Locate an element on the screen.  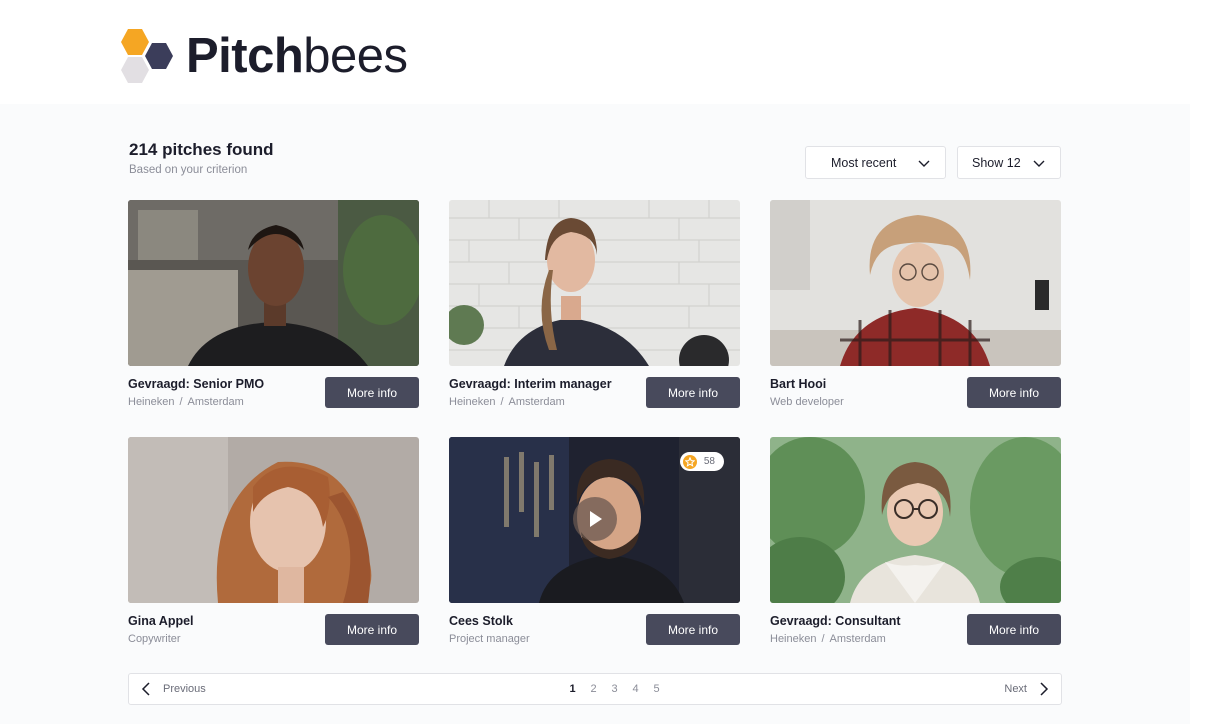
page-4: 4 is located at coordinates (635, 689).